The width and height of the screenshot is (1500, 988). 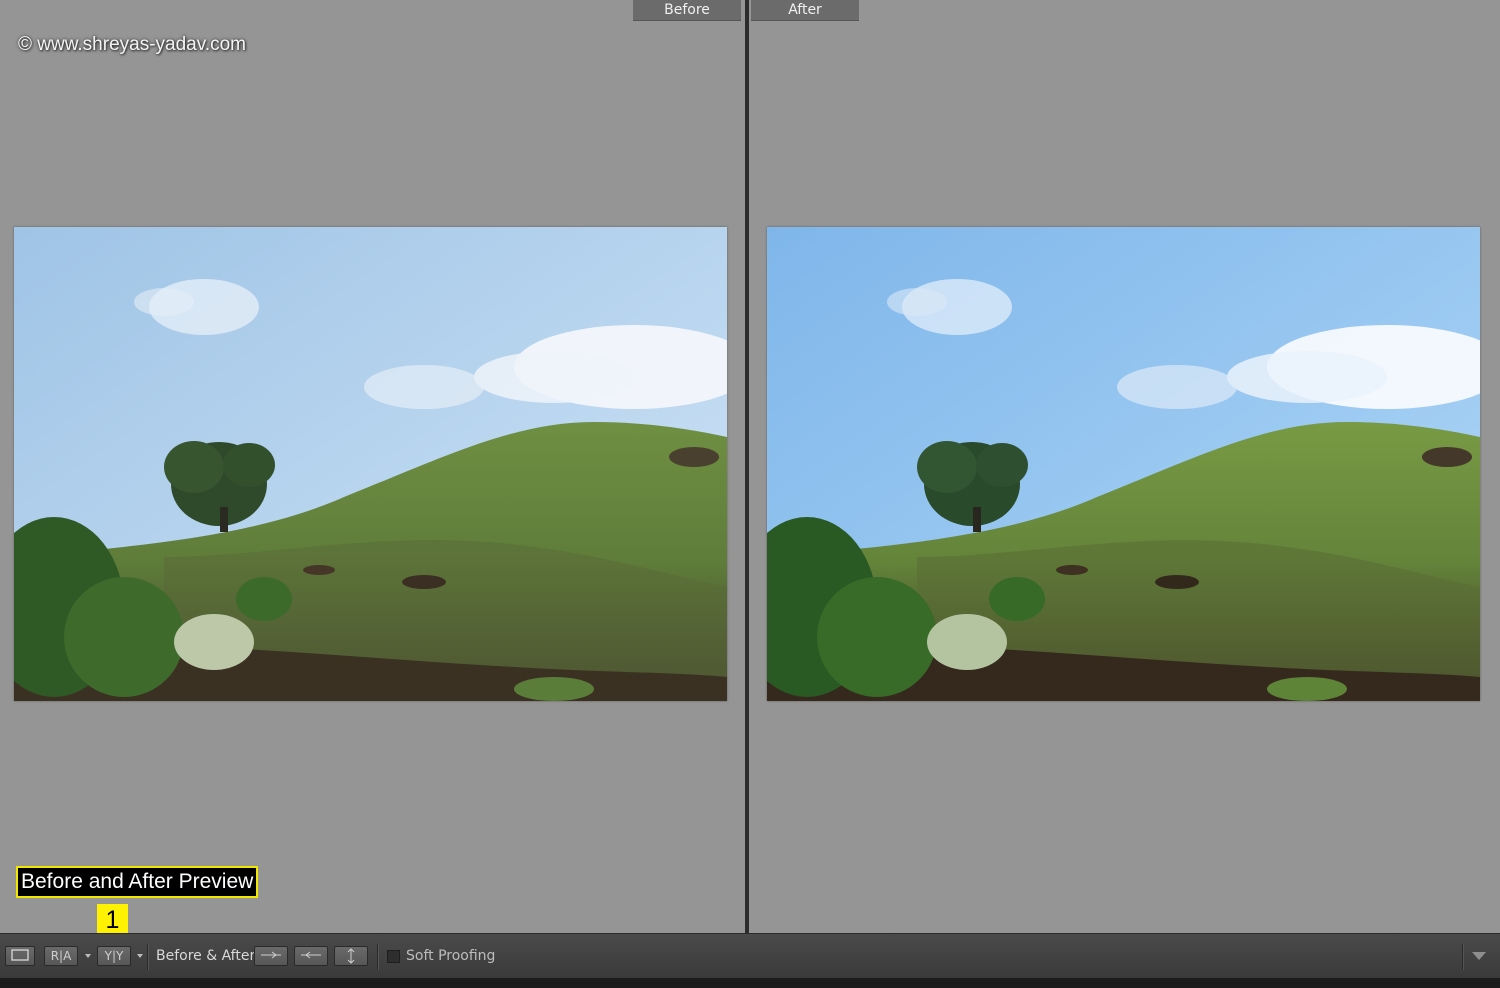 I want to click on swap-before-after-button, so click(x=351, y=956).